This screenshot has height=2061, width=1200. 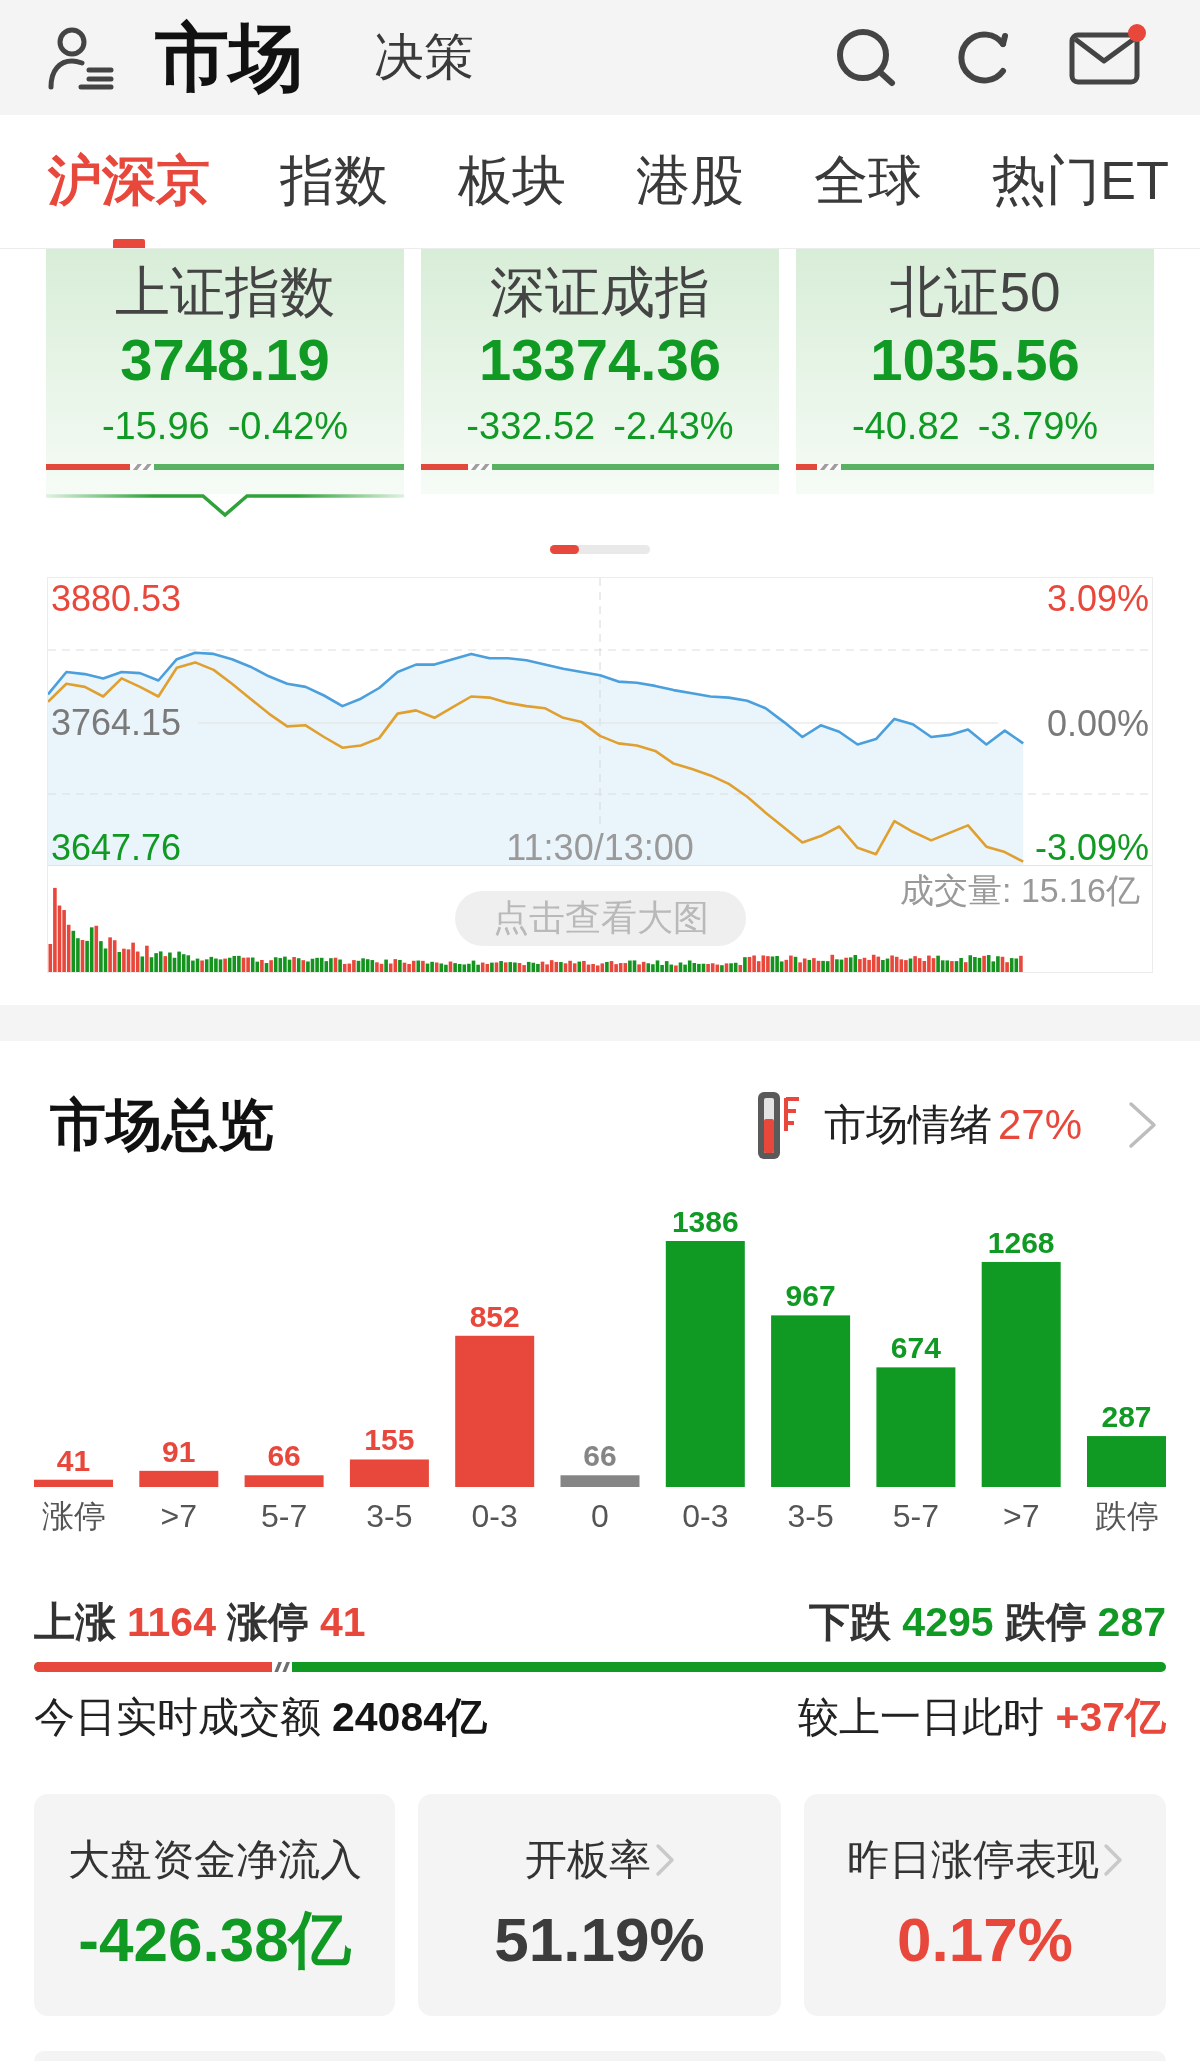 I want to click on limit-up-label: 涨停, so click(x=267, y=1622).